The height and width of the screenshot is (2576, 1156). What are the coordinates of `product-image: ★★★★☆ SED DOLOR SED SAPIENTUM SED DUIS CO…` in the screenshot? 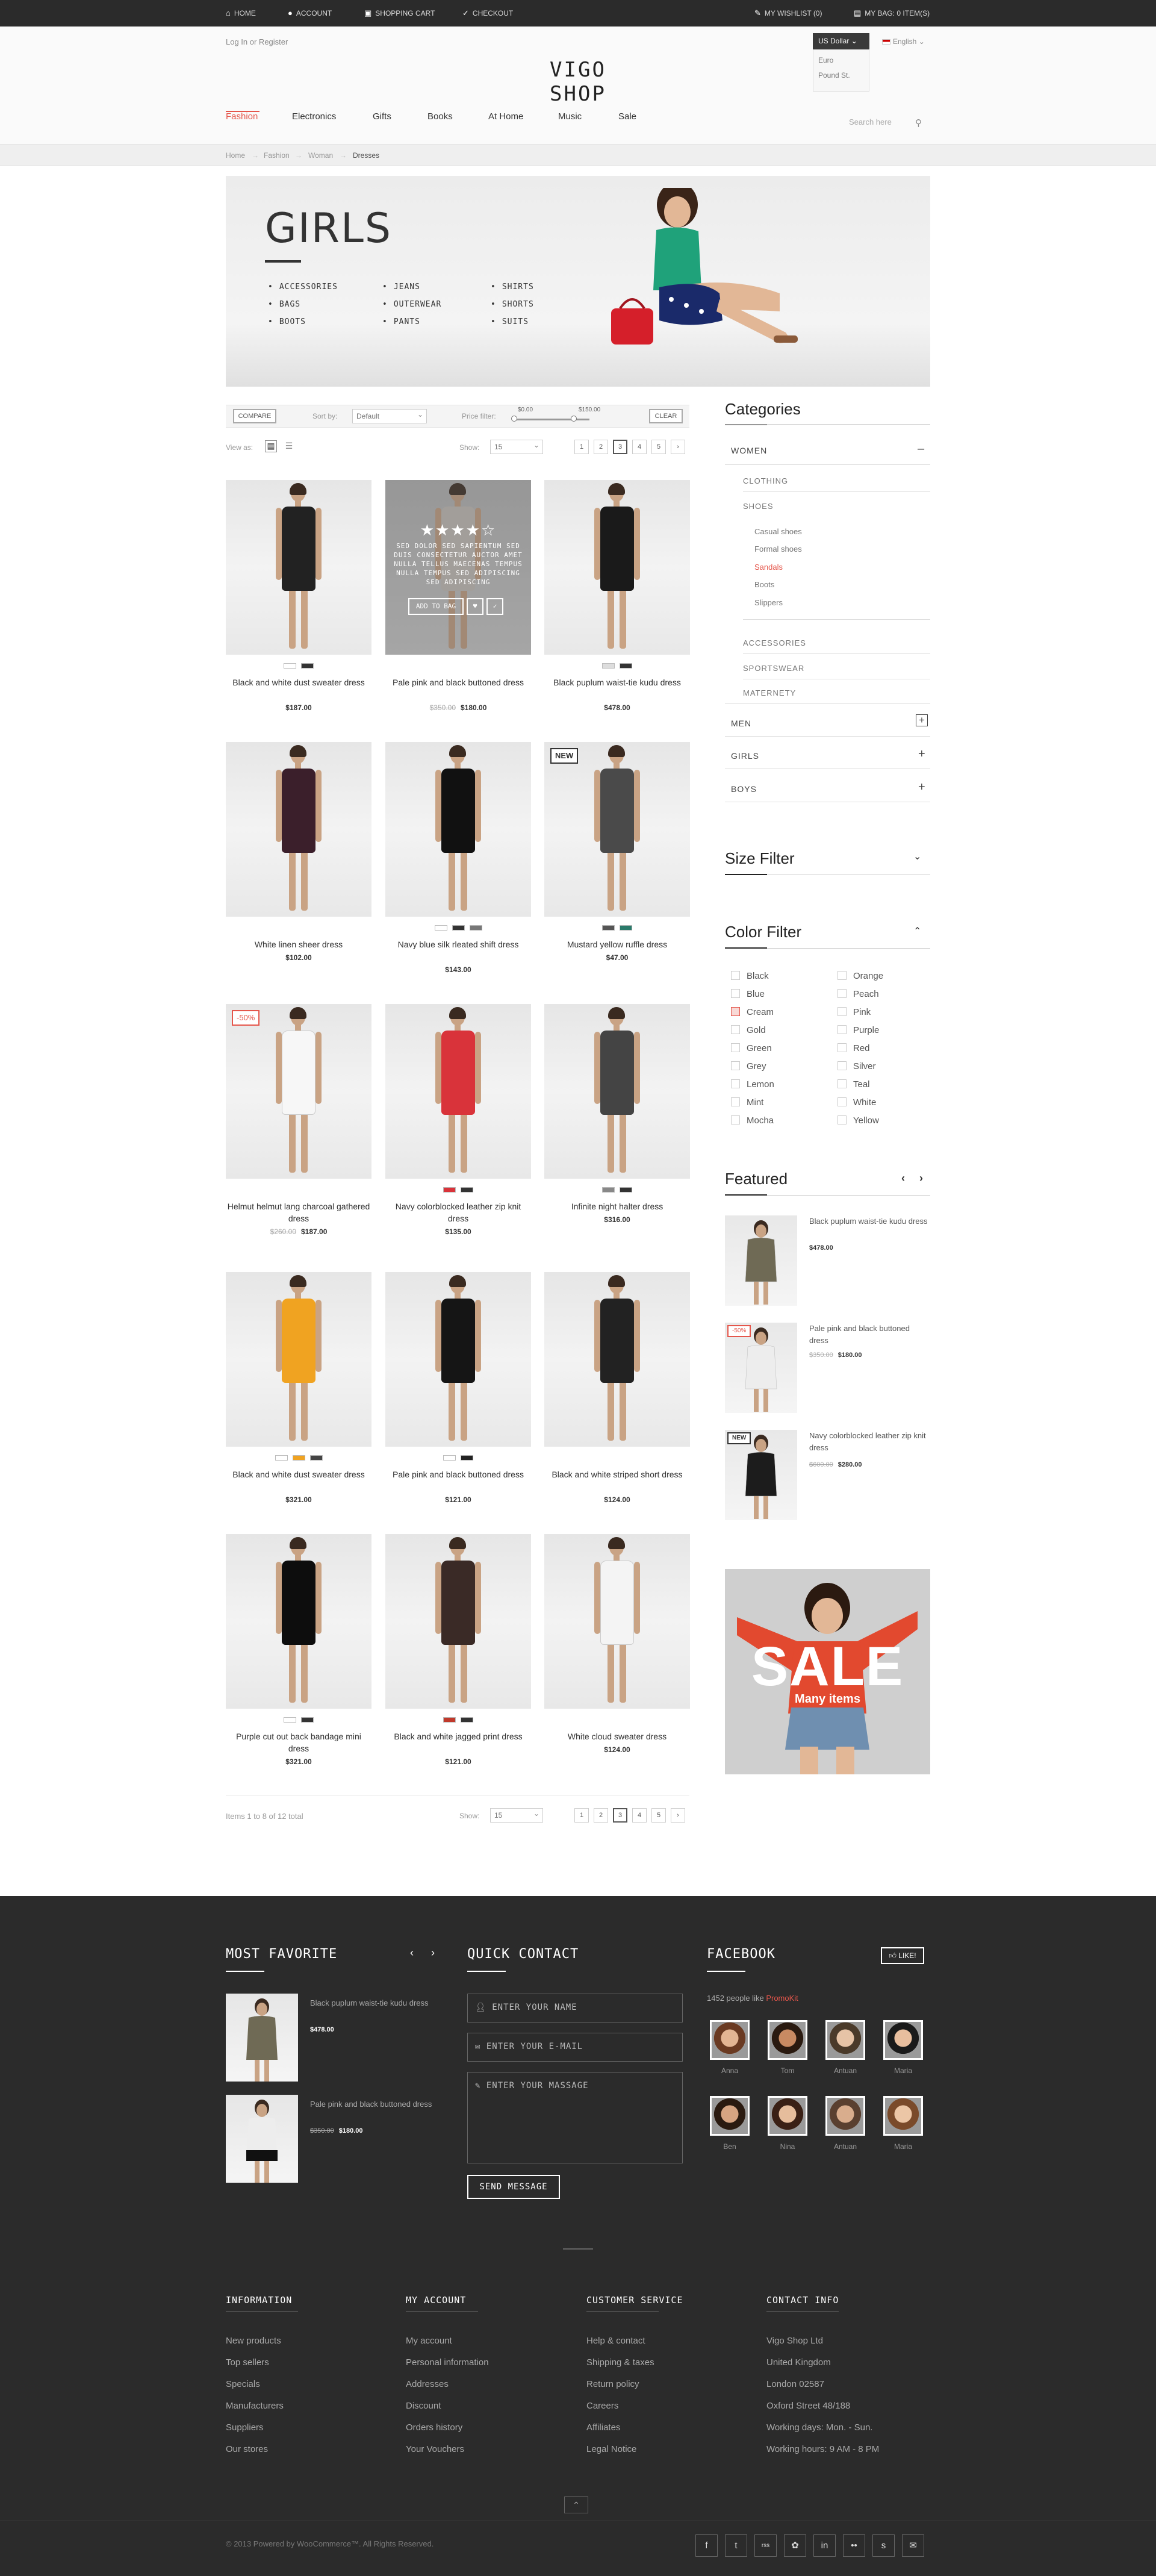 It's located at (458, 567).